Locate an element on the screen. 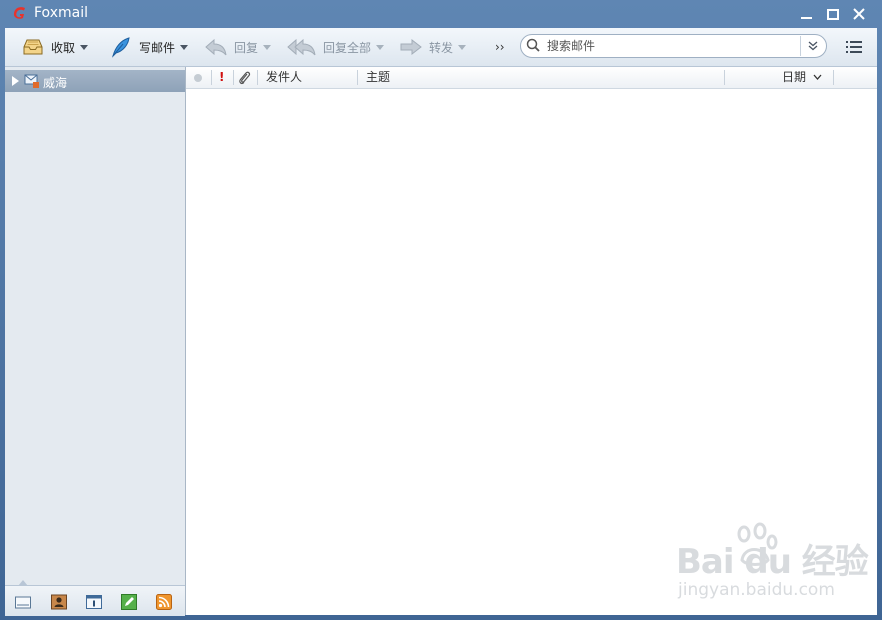  watermark-url: jingyan.baidu.com is located at coordinates (756, 590).